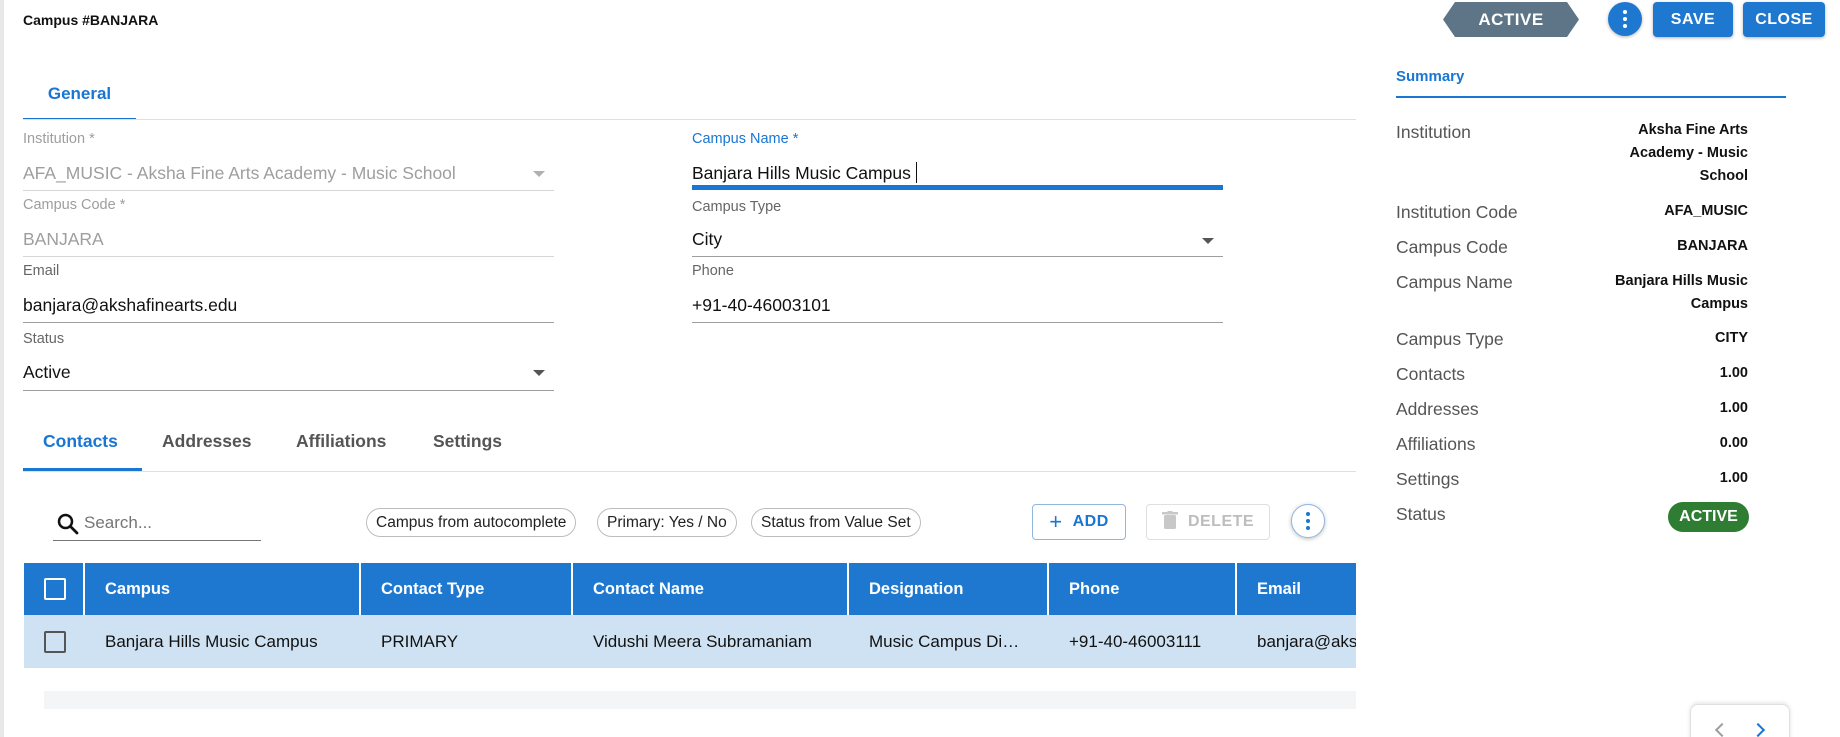 The image size is (1840, 737). What do you see at coordinates (1306, 641) in the screenshot?
I see `cell-email: banjara@aks` at bounding box center [1306, 641].